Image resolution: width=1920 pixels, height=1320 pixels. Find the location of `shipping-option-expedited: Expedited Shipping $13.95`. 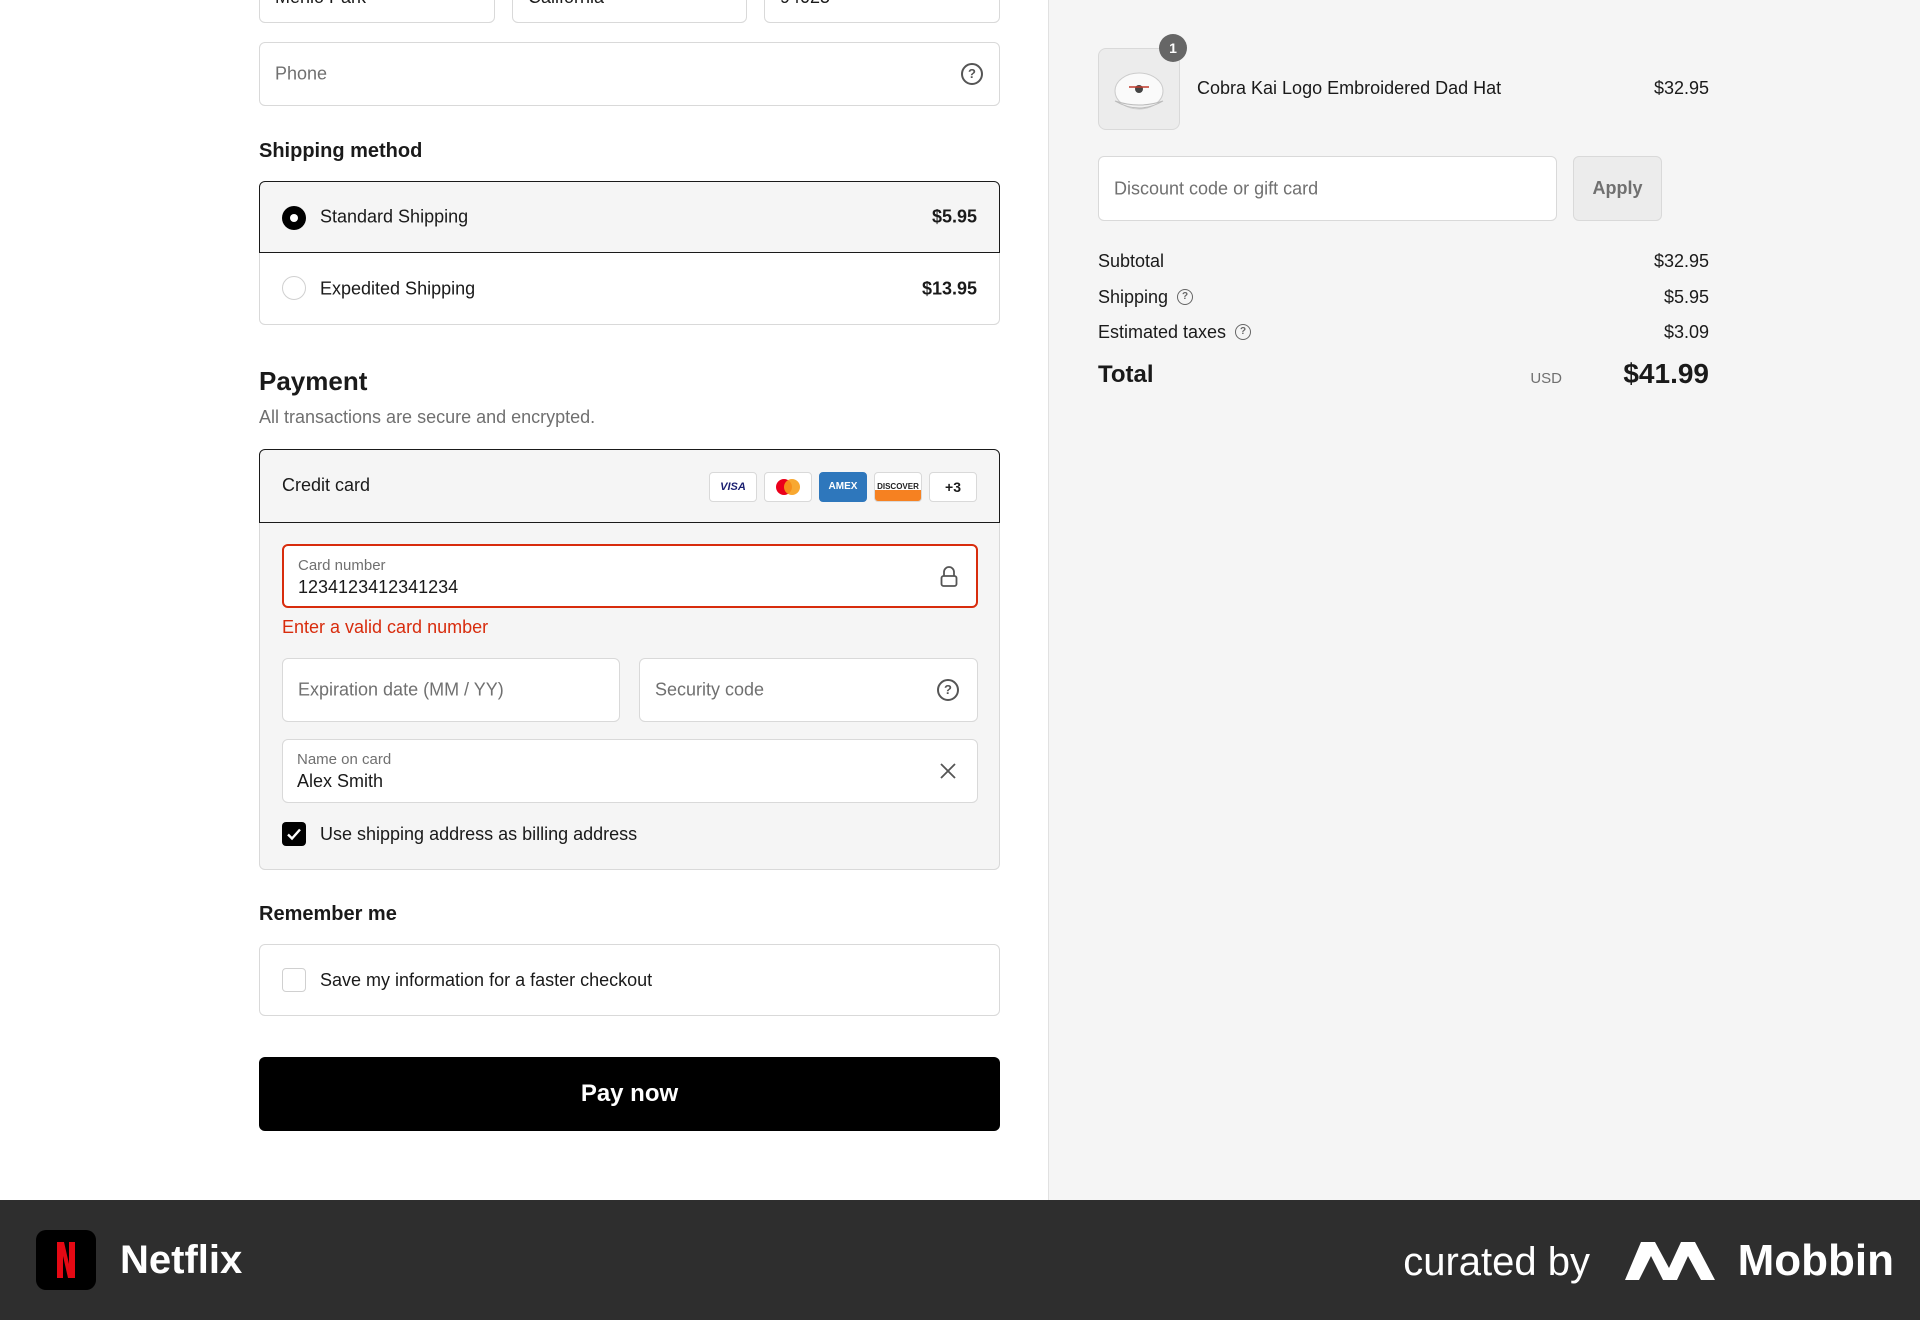

shipping-option-expedited: Expedited Shipping $13.95 is located at coordinates (629, 289).